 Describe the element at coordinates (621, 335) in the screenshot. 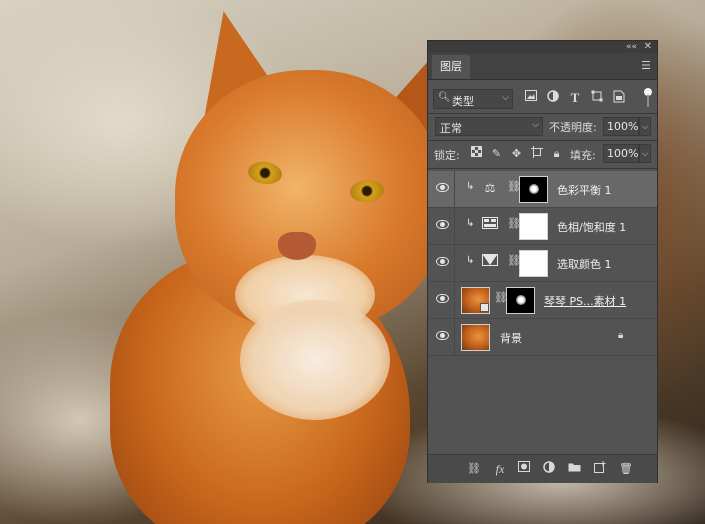

I see `lock-icon: 🔒︎` at that location.